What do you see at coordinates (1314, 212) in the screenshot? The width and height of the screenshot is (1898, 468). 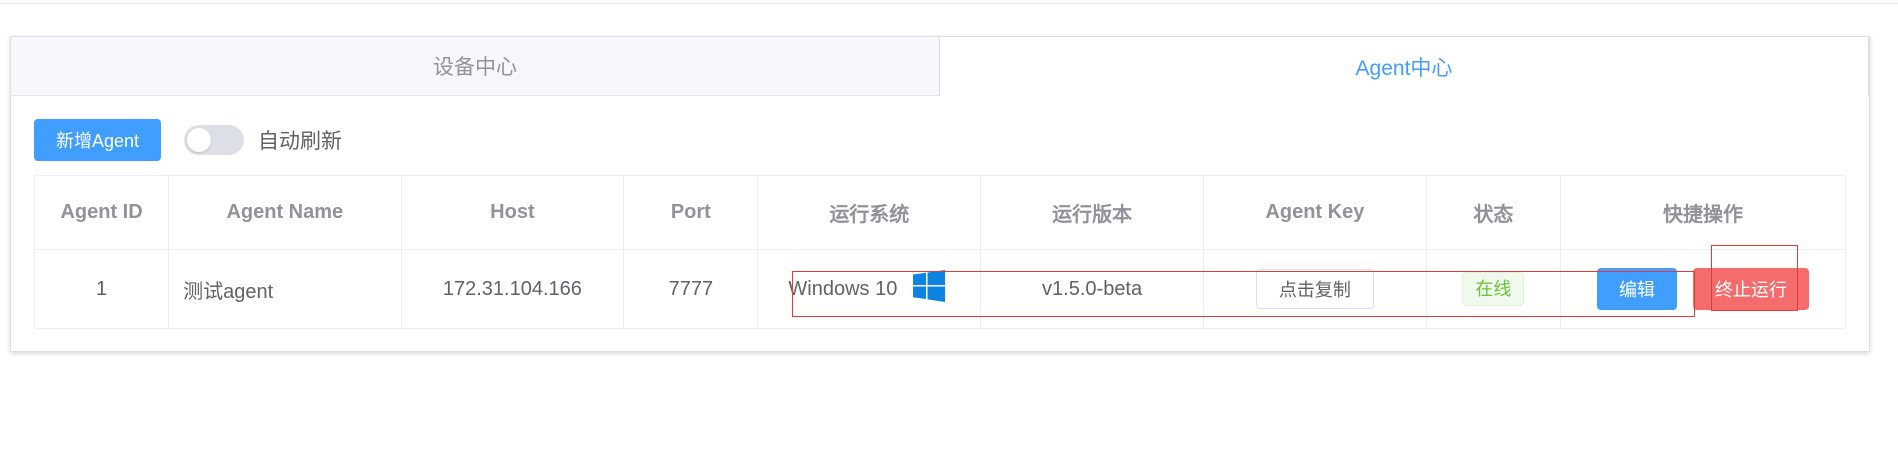 I see `header-agent-key: Agent Key` at bounding box center [1314, 212].